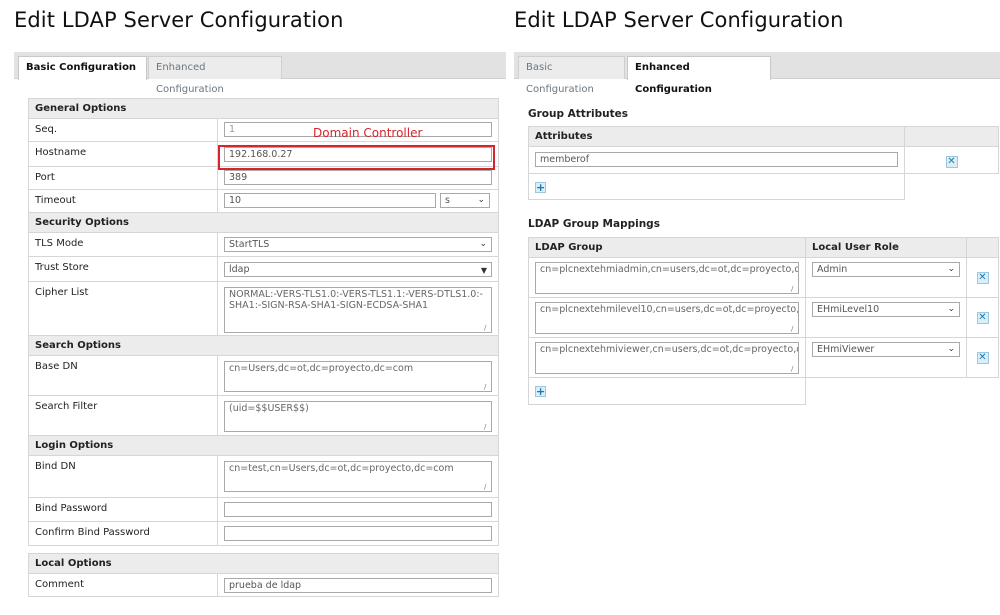  What do you see at coordinates (358, 269) in the screenshot?
I see `trust-store-select: ldap ▼` at bounding box center [358, 269].